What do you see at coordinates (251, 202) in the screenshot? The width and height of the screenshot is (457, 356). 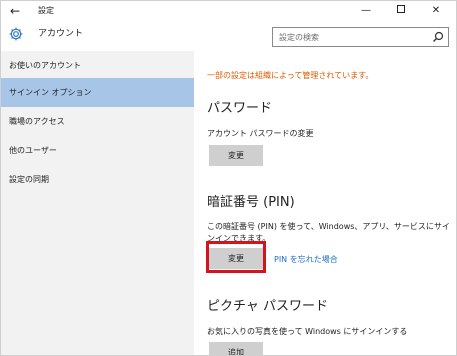 I see `pin-heading: 暗証番号 (PIN)` at bounding box center [251, 202].